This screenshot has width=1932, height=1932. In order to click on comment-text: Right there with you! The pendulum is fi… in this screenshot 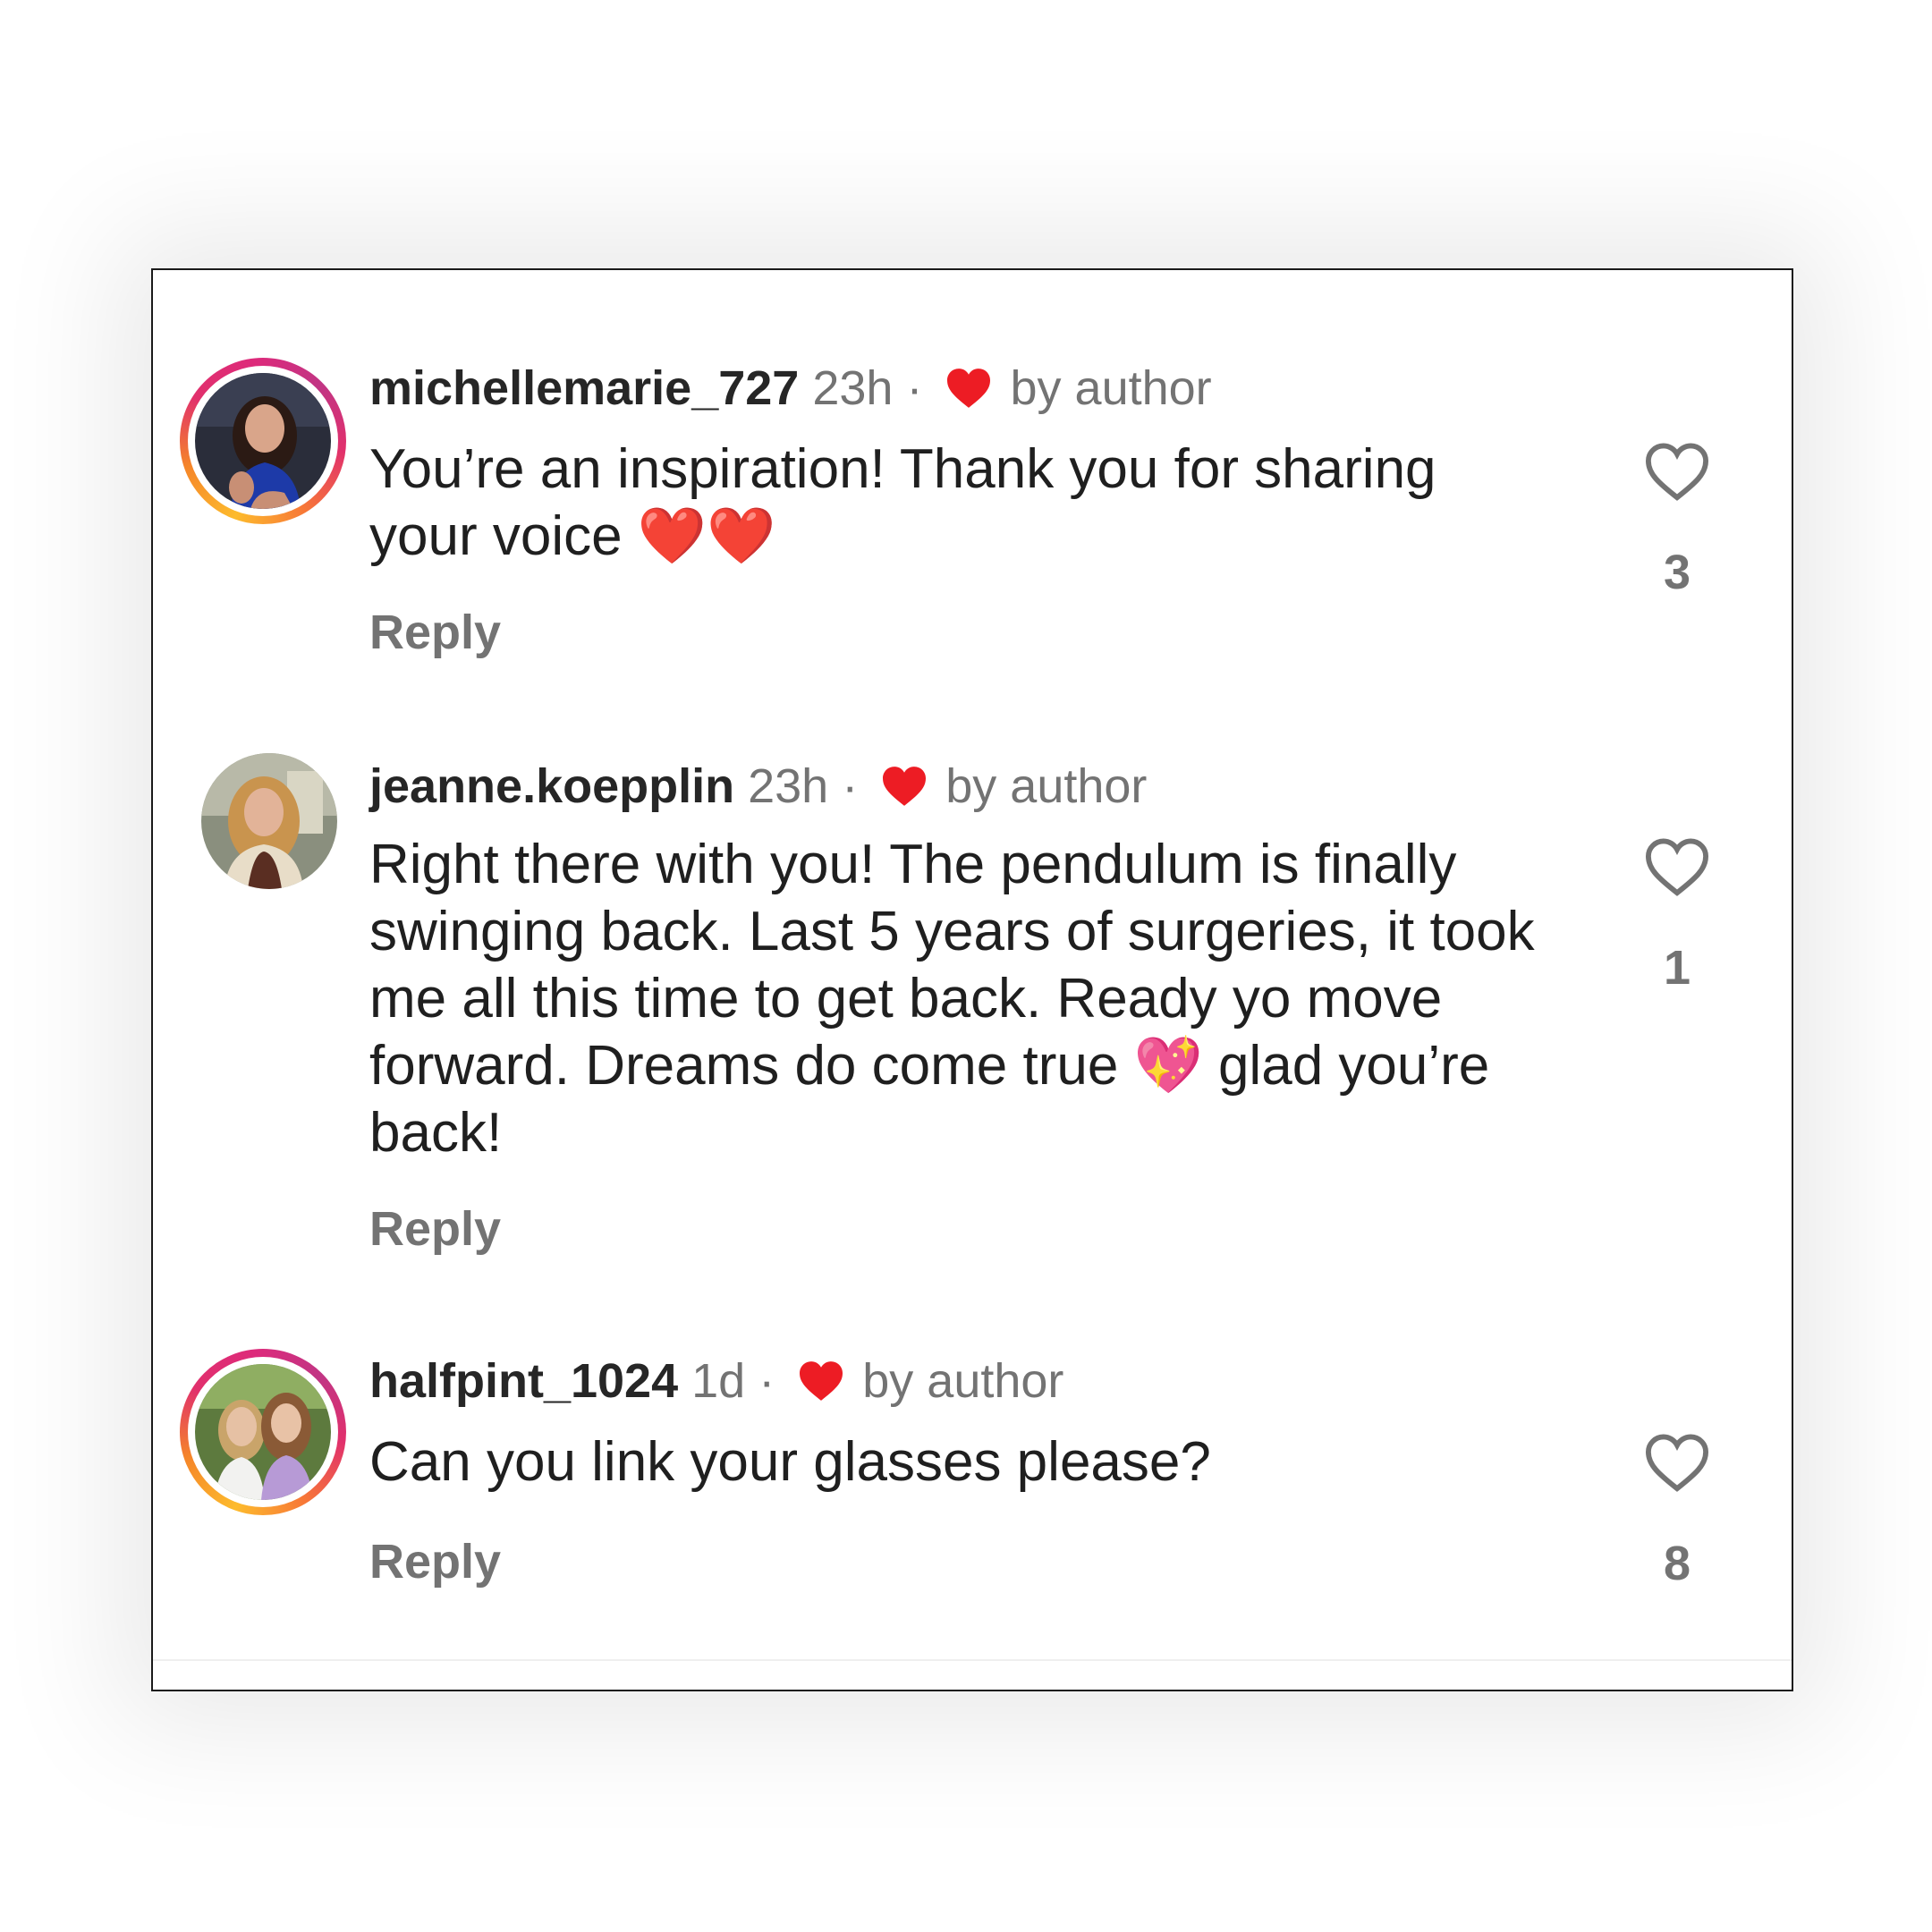, I will do `click(952, 999)`.